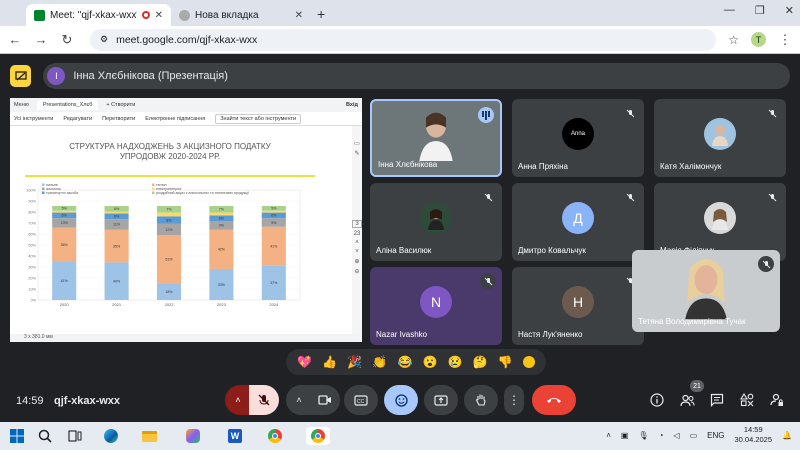 The width and height of the screenshot is (800, 450). What do you see at coordinates (238, 400) in the screenshot?
I see `audio-options-button: ˄` at bounding box center [238, 400].